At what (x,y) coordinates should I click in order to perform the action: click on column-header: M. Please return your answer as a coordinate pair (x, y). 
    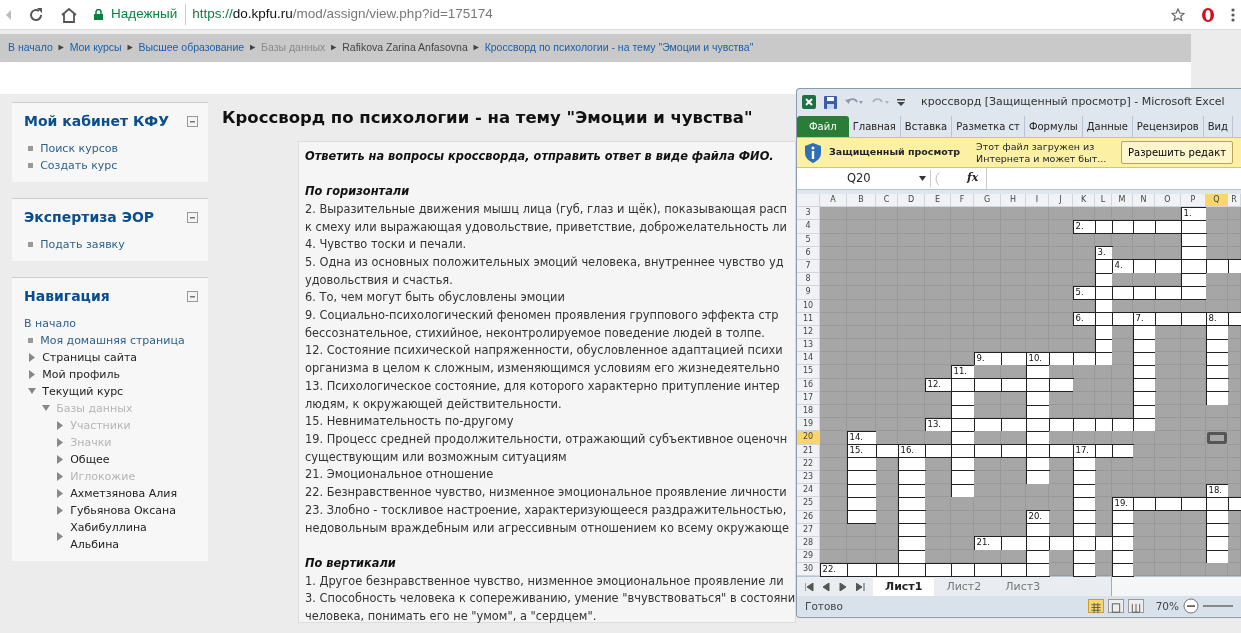
    Looking at the image, I should click on (1122, 201).